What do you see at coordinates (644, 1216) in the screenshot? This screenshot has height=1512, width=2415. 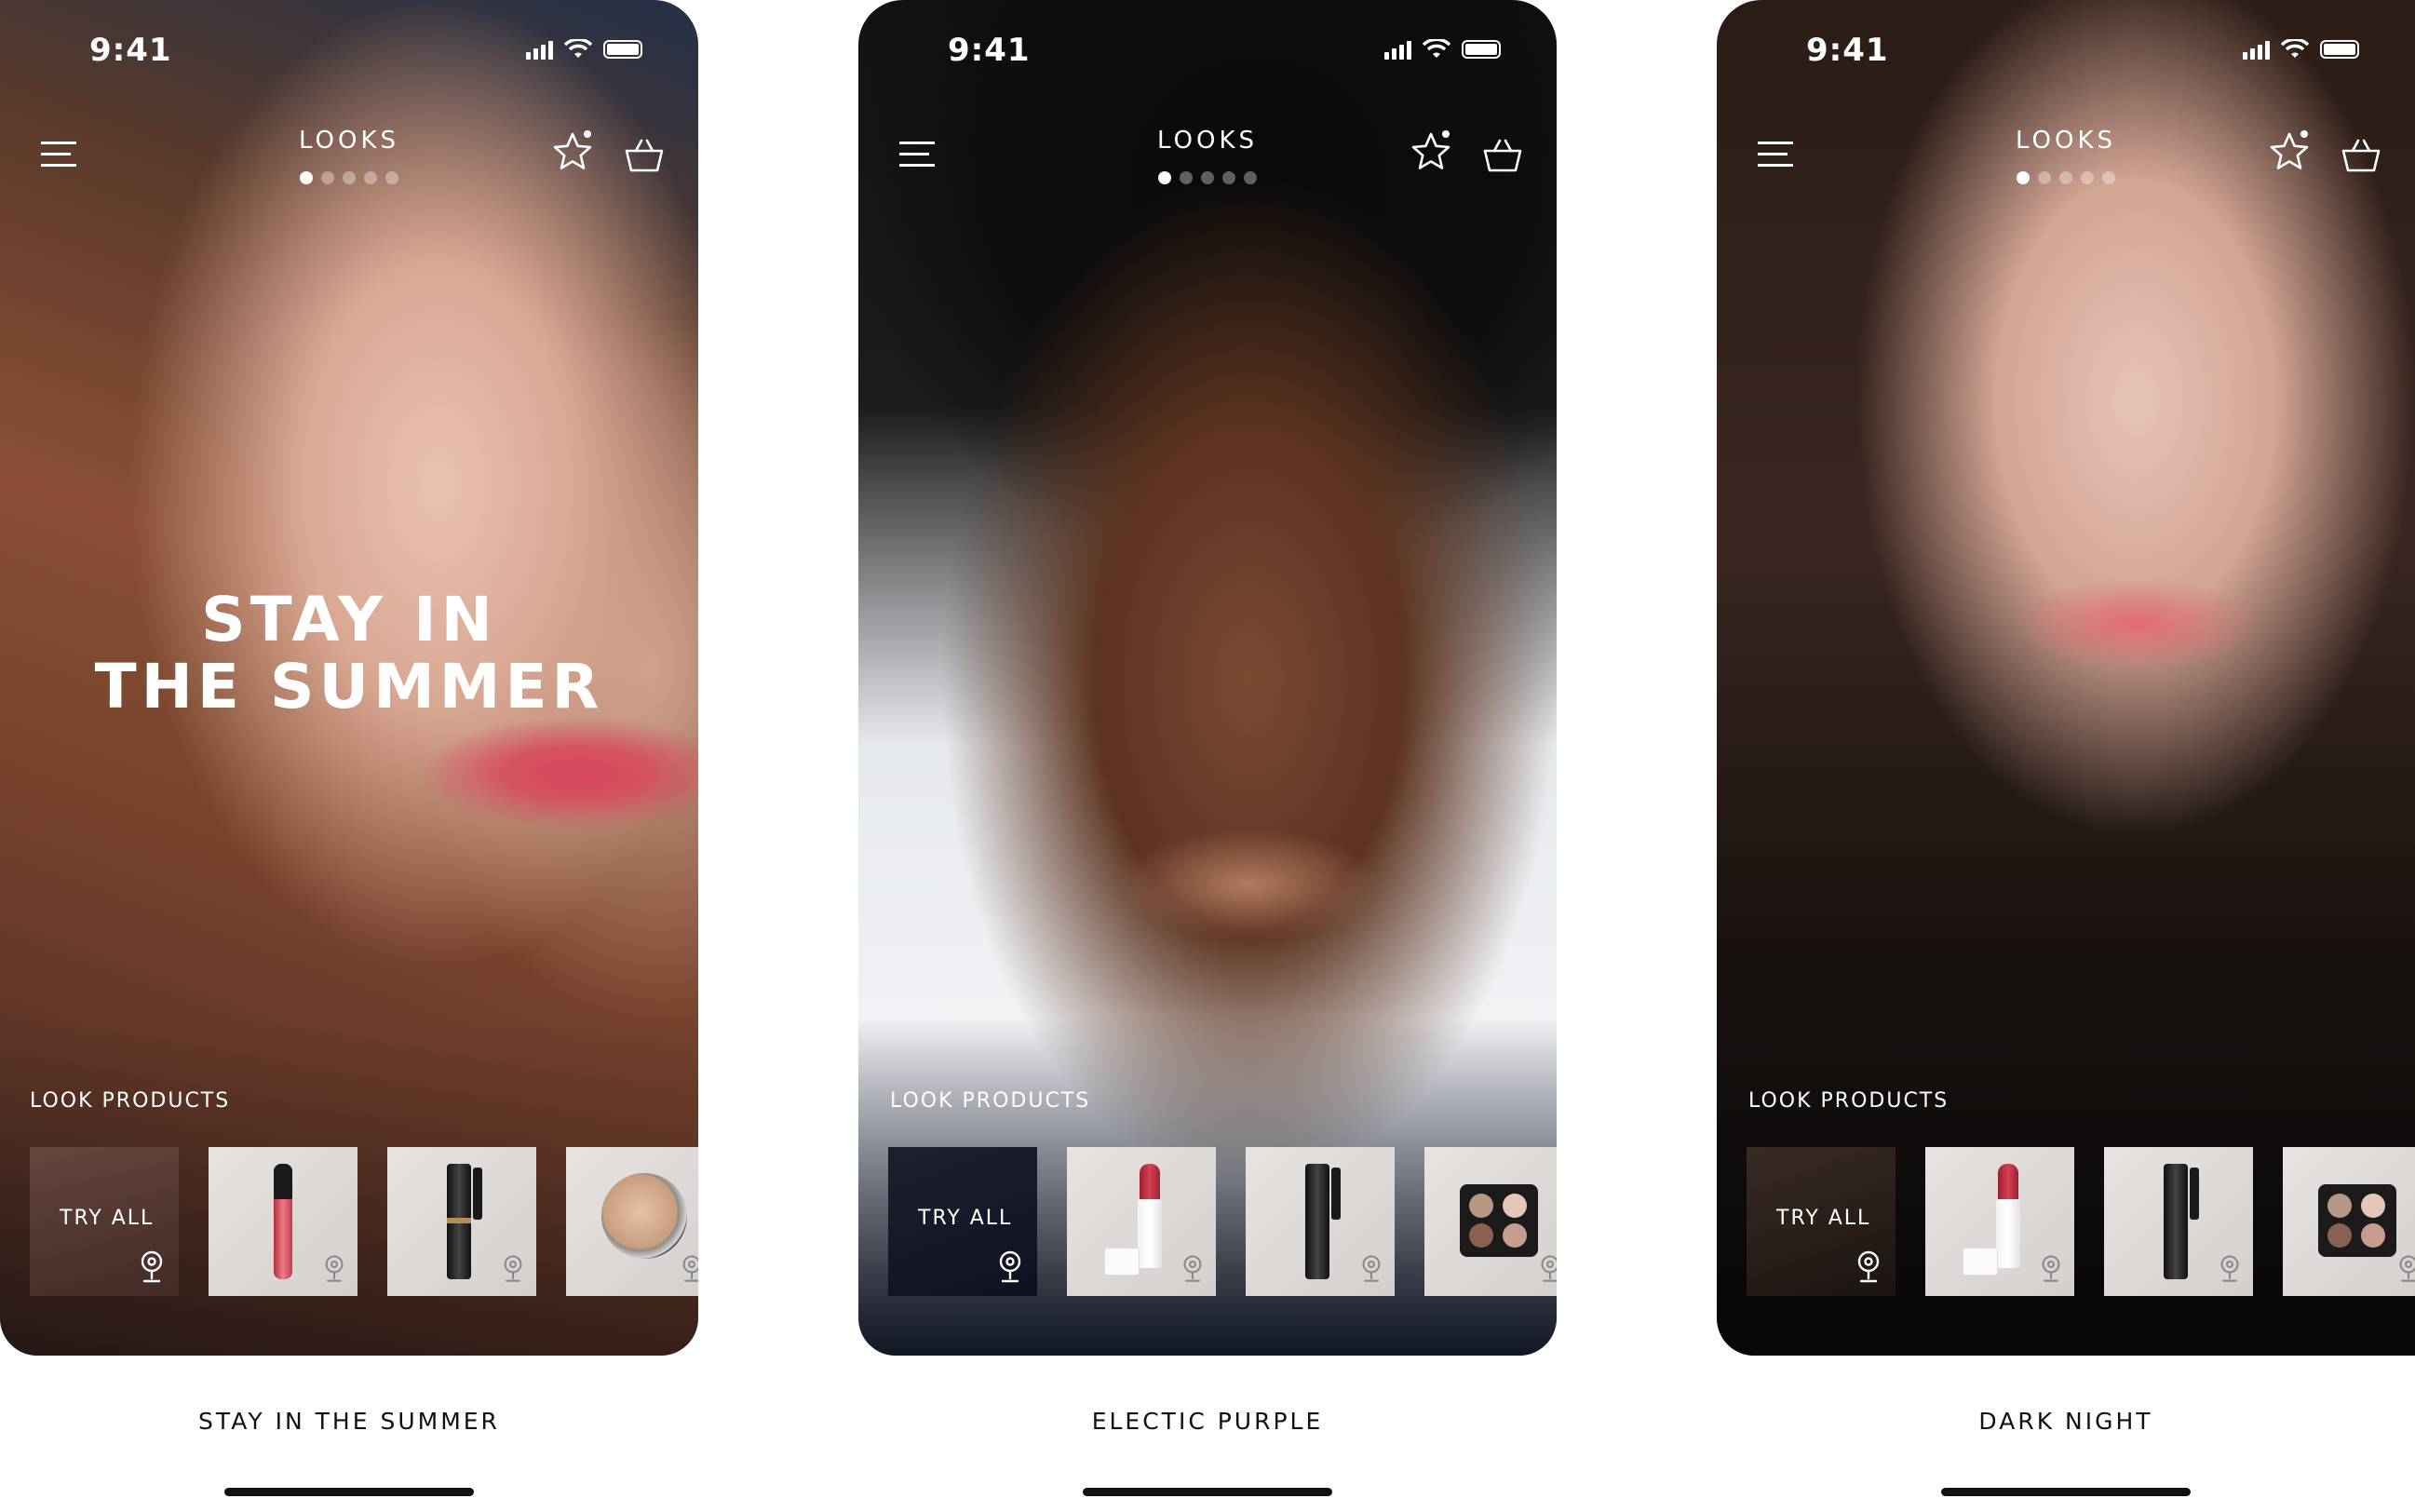 I see `compact-powder-image` at bounding box center [644, 1216].